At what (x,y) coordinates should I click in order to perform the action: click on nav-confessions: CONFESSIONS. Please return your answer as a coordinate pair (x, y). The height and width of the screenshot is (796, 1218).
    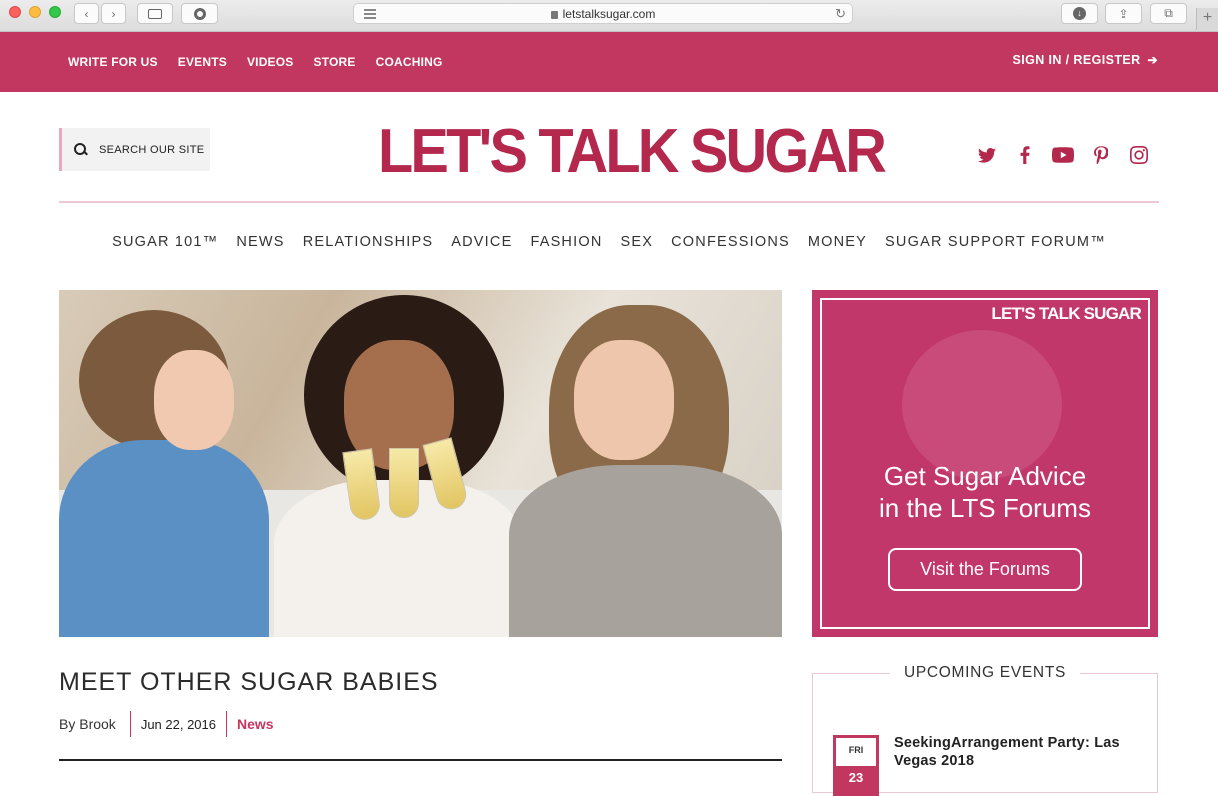
    Looking at the image, I should click on (730, 242).